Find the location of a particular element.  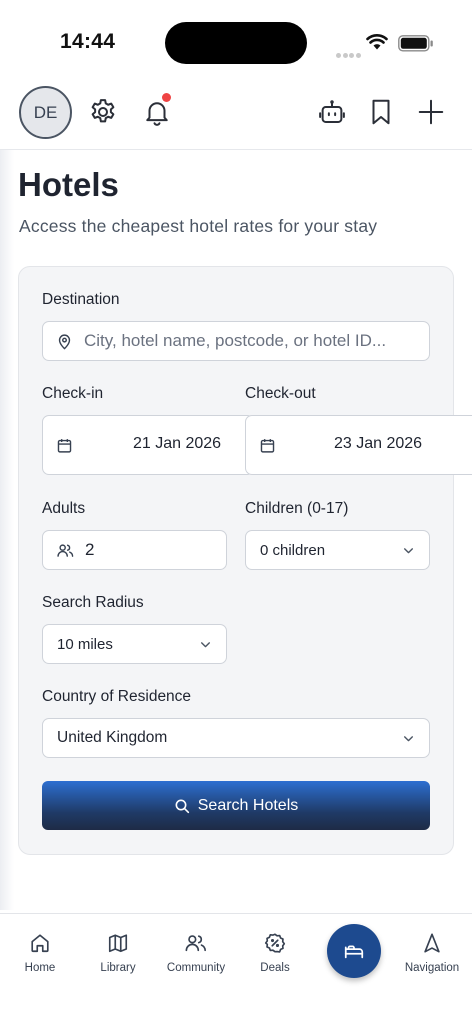

nav-label-navigation: Navigation is located at coordinates (432, 968).